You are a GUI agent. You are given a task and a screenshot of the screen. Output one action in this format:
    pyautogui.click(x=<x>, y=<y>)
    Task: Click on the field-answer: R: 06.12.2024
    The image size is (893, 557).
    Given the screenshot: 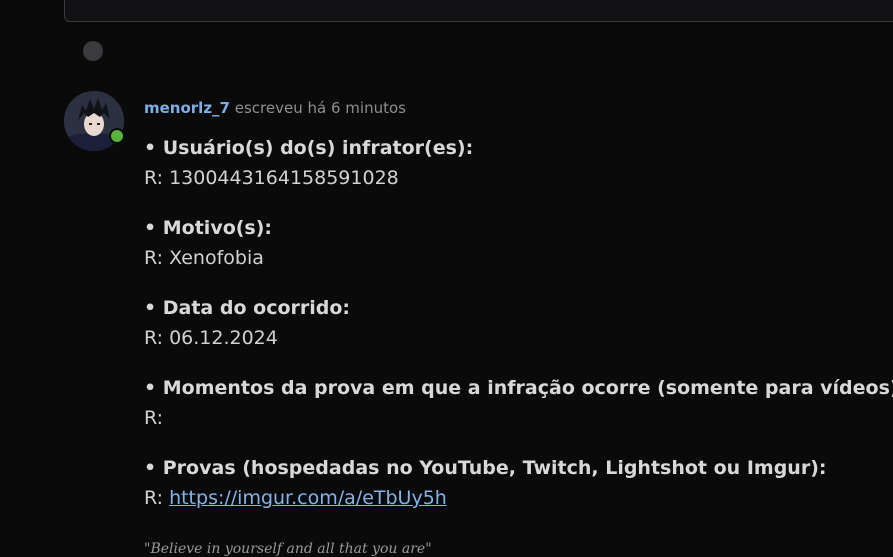 What is the action you would take?
    pyautogui.click(x=514, y=338)
    